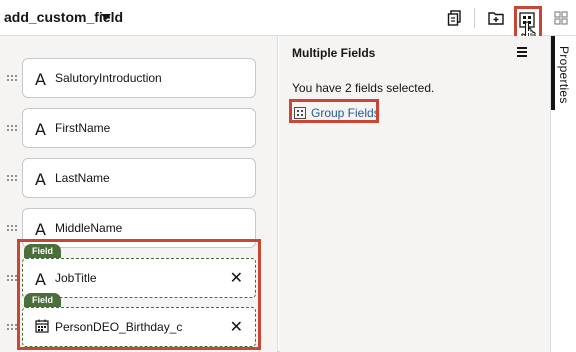  What do you see at coordinates (334, 53) in the screenshot?
I see `panel-title: Multiple Fields` at bounding box center [334, 53].